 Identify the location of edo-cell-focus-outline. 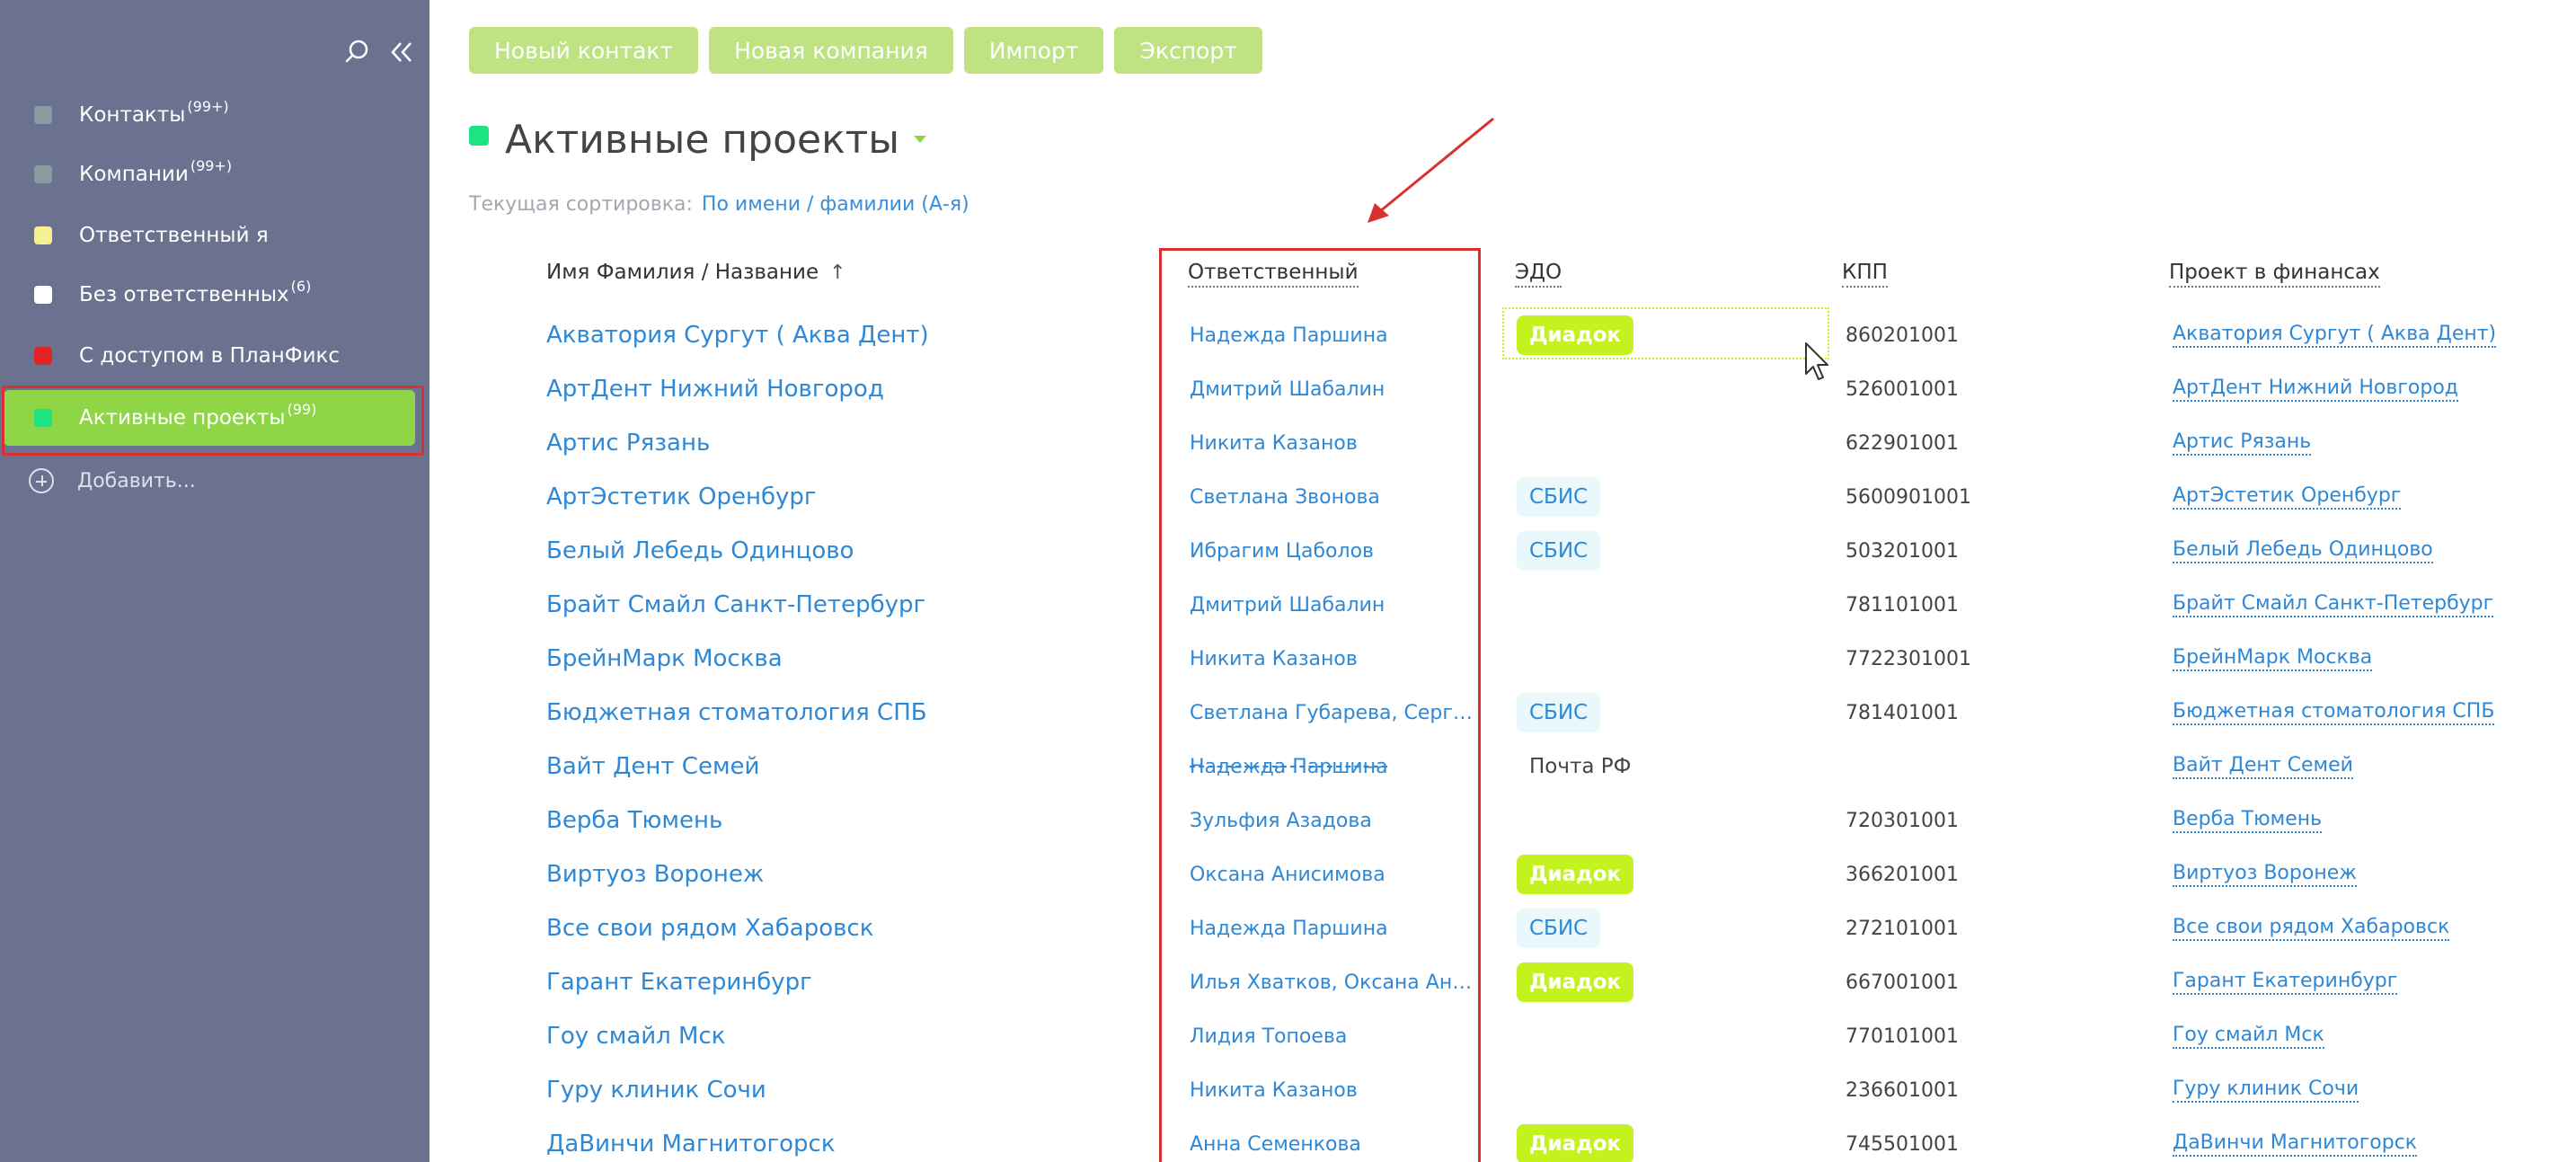
(1666, 333).